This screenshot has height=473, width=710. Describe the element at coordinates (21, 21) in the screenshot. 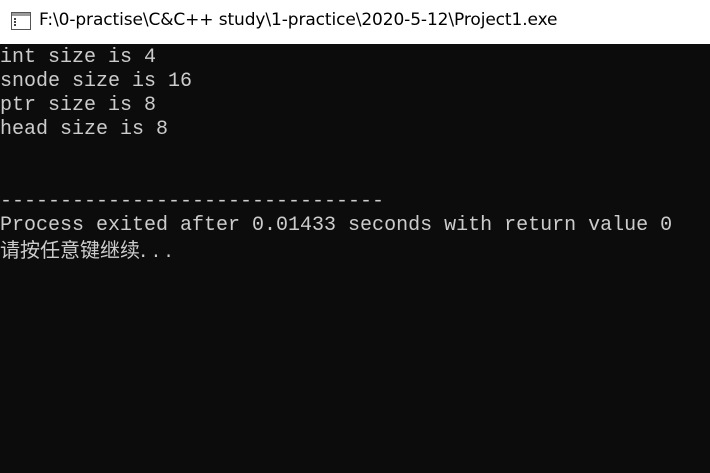

I see `console-window-icon` at that location.